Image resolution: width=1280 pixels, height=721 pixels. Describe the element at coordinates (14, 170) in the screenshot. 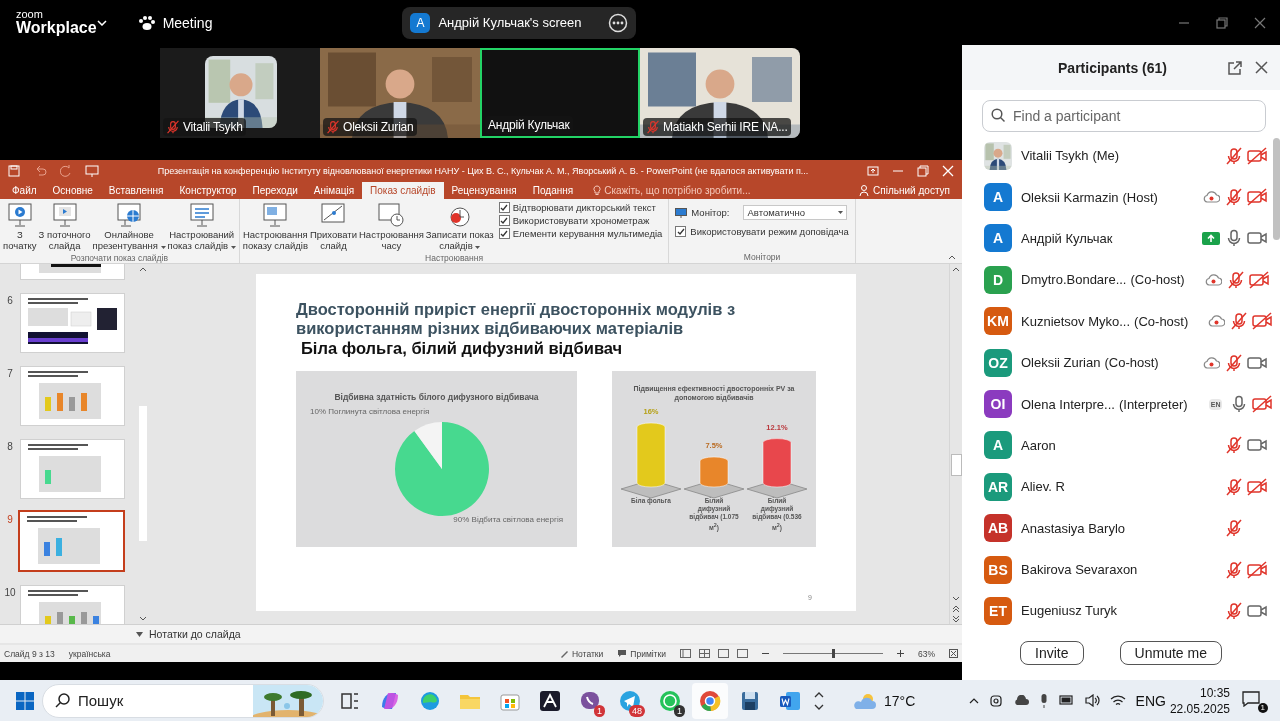

I see `save-icon` at that location.